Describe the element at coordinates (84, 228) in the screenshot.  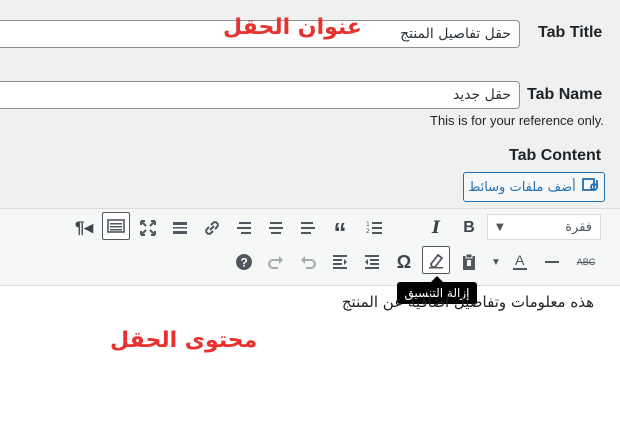
I see `rtl-paragraph-icon: ¶◂` at that location.